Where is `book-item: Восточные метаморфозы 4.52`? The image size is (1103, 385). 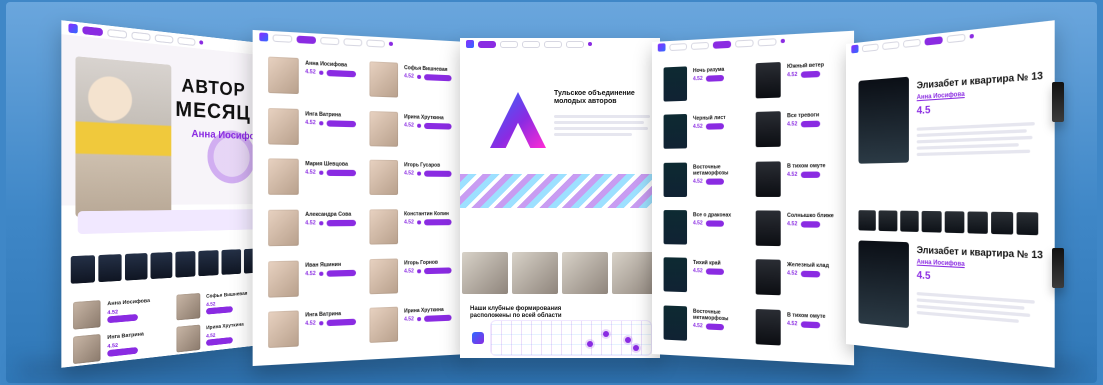
book-item: Восточные метаморфозы 4.52 is located at coordinates (704, 326).